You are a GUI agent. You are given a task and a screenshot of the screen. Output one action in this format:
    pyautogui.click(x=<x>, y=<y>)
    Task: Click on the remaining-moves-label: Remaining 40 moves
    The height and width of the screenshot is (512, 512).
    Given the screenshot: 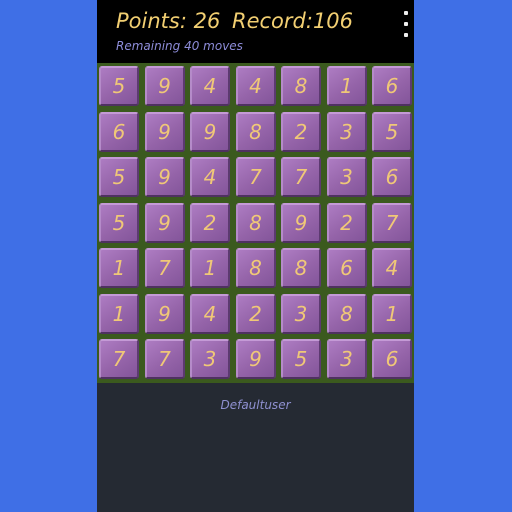 What is the action you would take?
    pyautogui.click(x=179, y=46)
    